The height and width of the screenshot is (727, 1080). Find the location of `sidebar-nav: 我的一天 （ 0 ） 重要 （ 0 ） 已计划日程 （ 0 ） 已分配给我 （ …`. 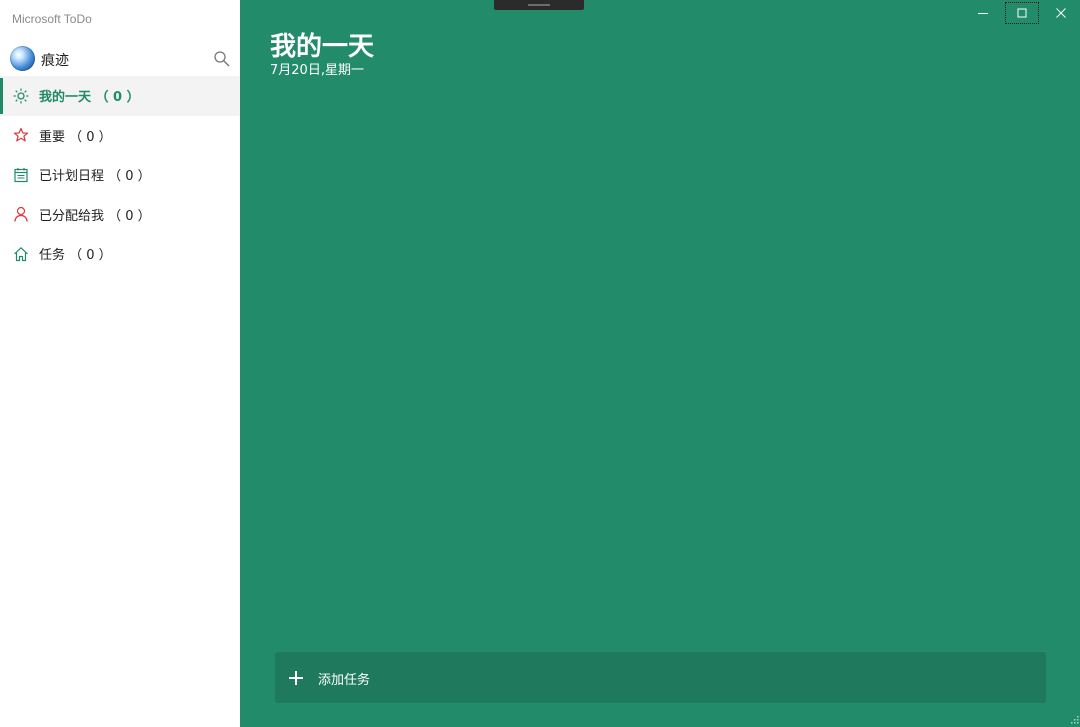

sidebar-nav: 我的一天 （ 0 ） 重要 （ 0 ） 已计划日程 （ 0 ） 已分配给我 （ … is located at coordinates (120, 175).